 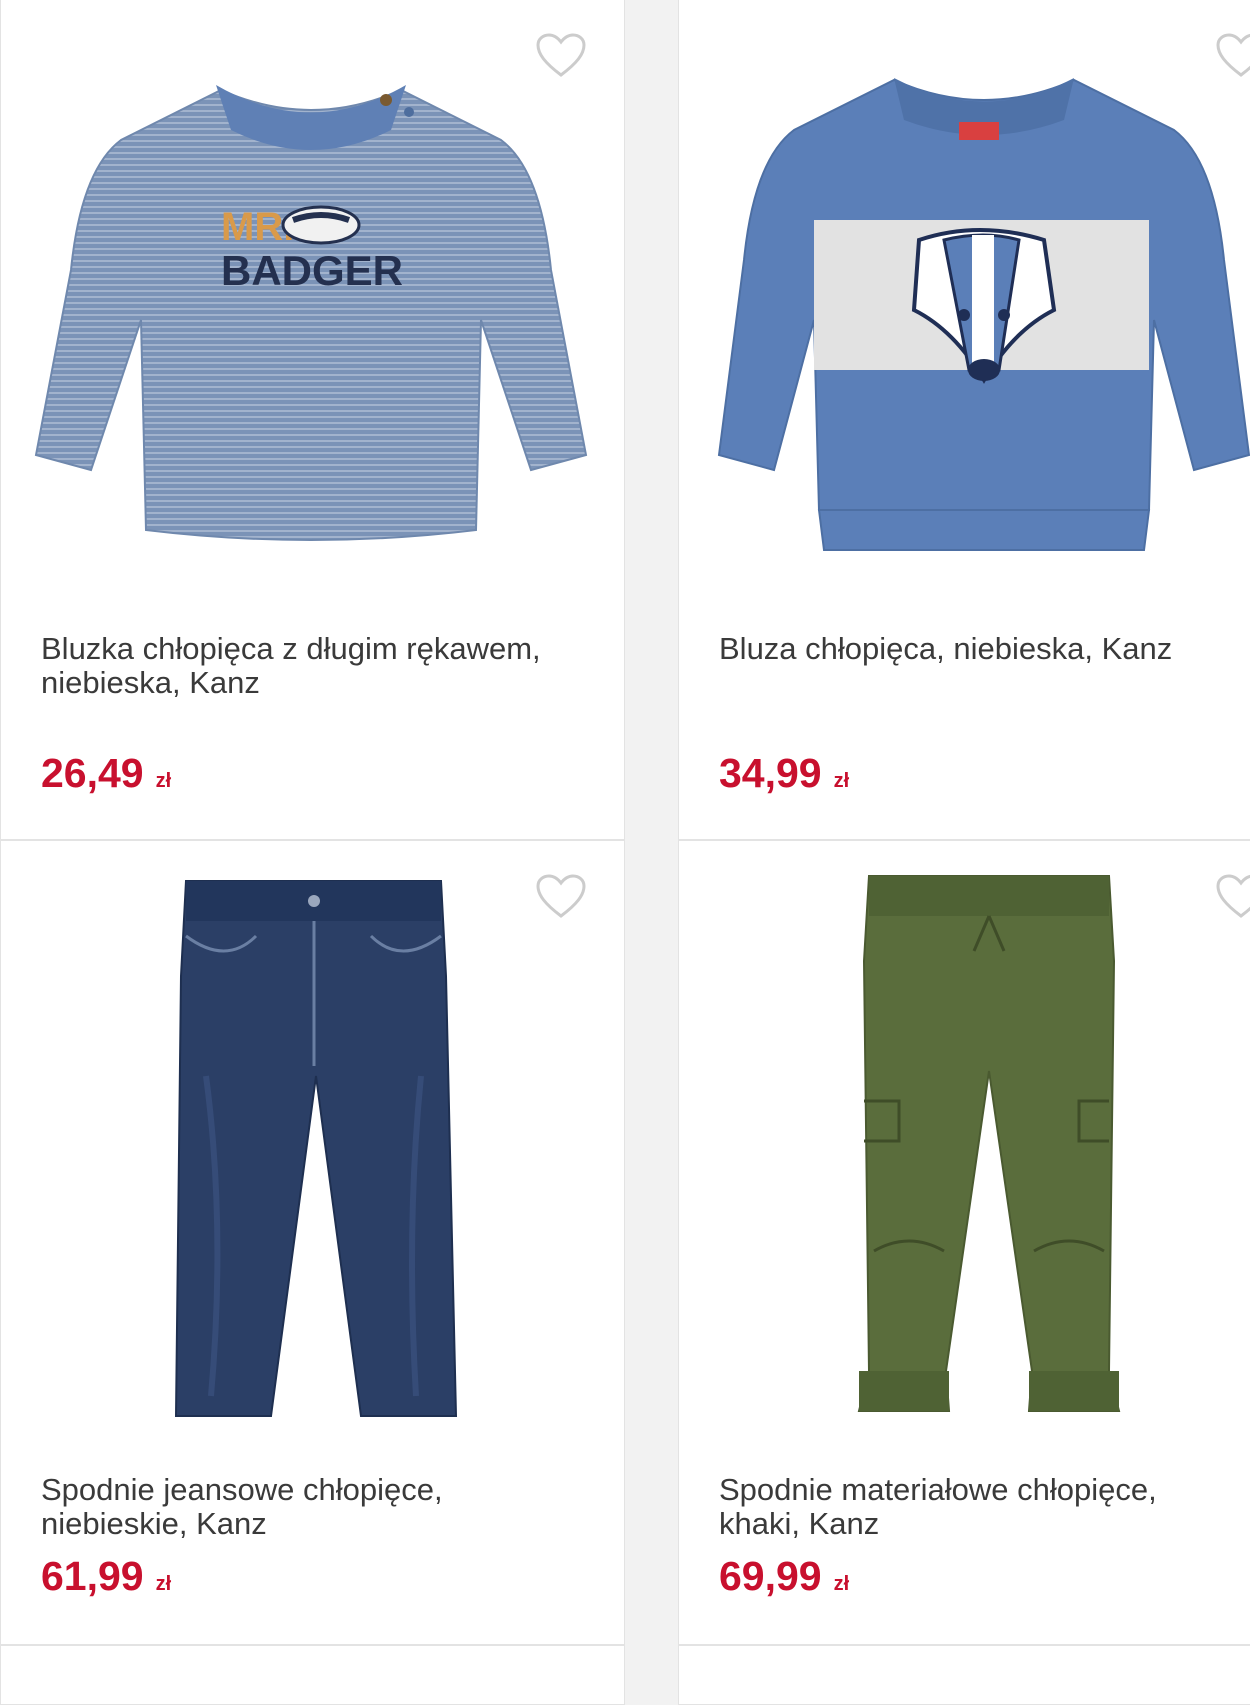 I want to click on product-price: 26,49 zł, so click(x=106, y=773).